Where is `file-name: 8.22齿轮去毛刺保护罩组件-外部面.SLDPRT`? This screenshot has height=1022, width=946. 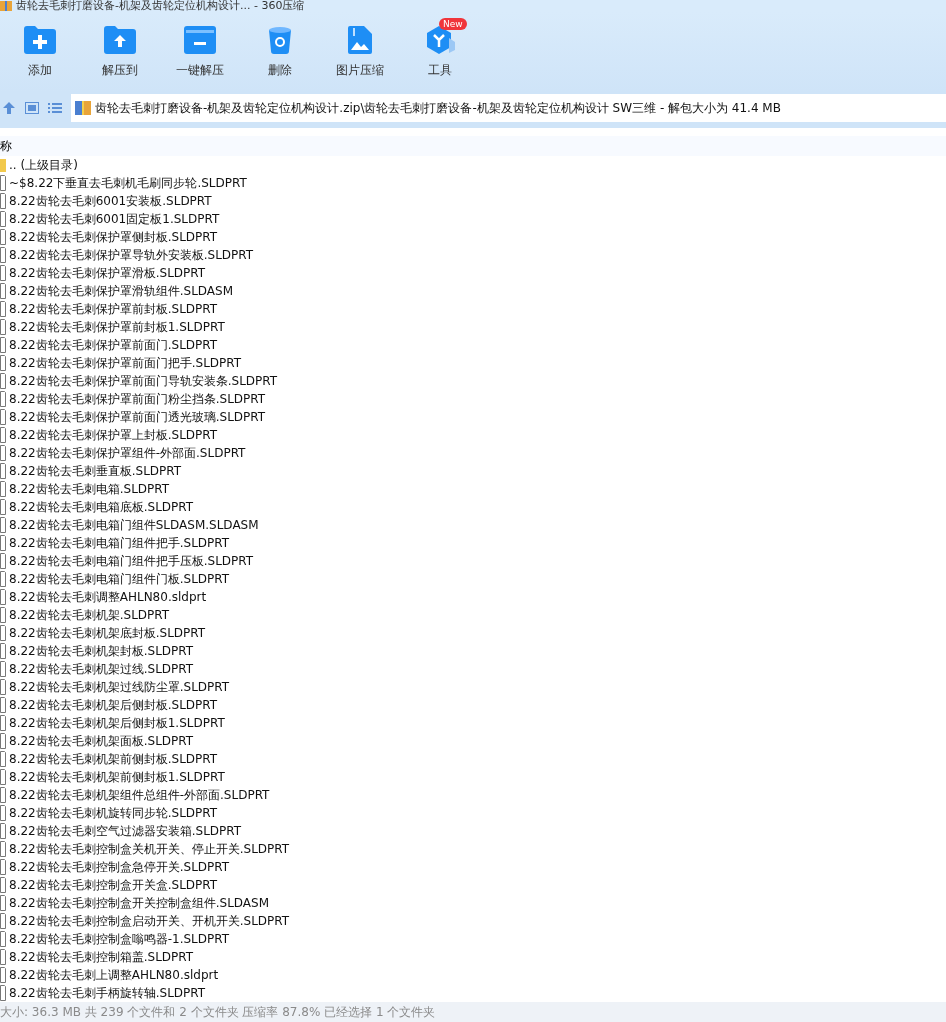
file-name: 8.22齿轮去毛刺保护罩组件-外部面.SLDPRT is located at coordinates (127, 453).